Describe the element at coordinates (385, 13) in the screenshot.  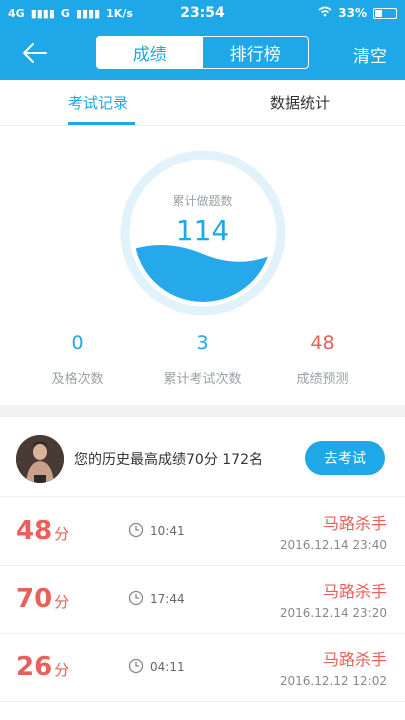
I see `battery-icon` at that location.